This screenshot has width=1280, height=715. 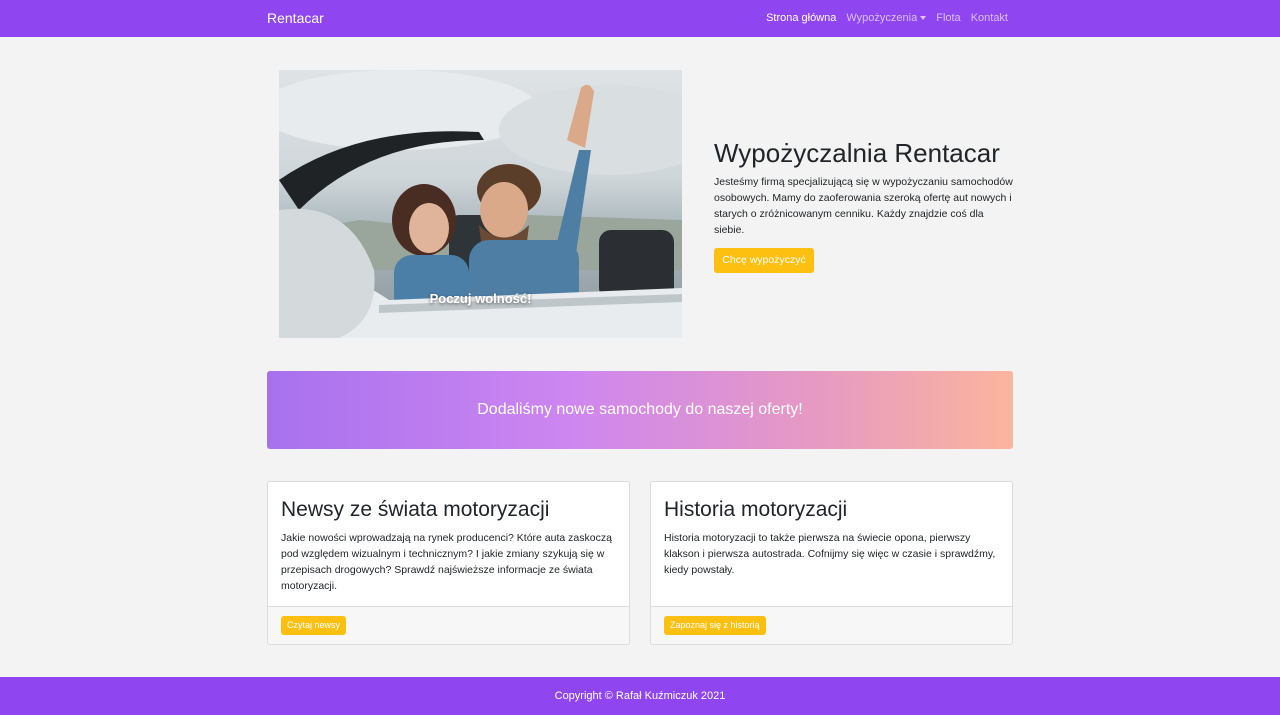 I want to click on nav-rentals-dropdown: Wypożyczenia, so click(x=886, y=18).